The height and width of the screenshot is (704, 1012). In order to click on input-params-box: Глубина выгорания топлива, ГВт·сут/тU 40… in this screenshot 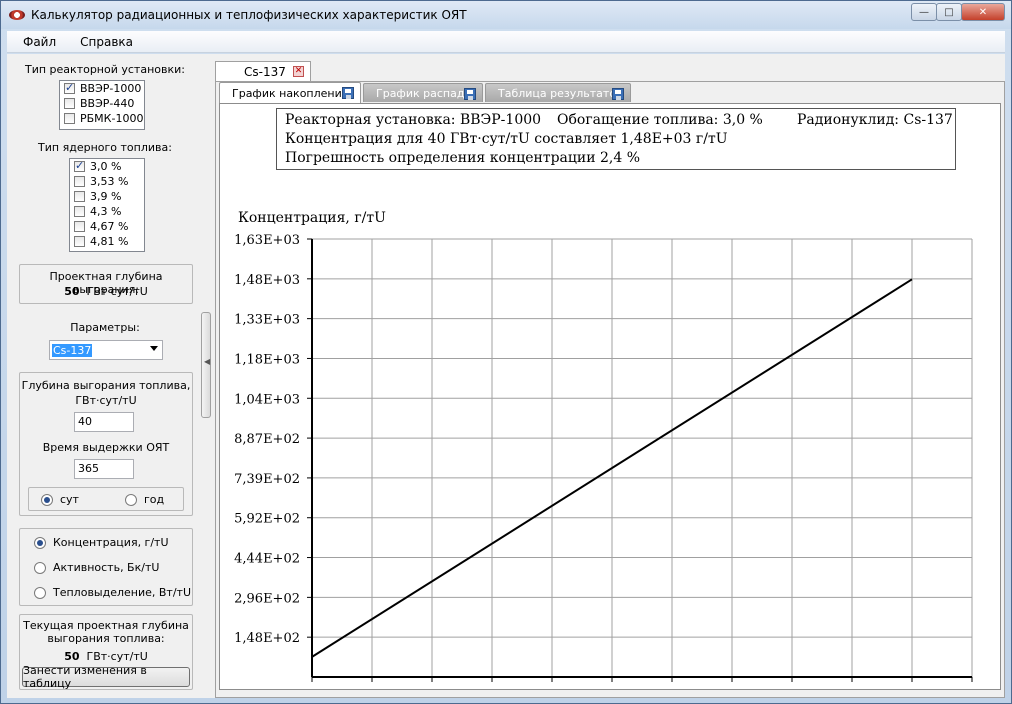, I will do `click(106, 444)`.